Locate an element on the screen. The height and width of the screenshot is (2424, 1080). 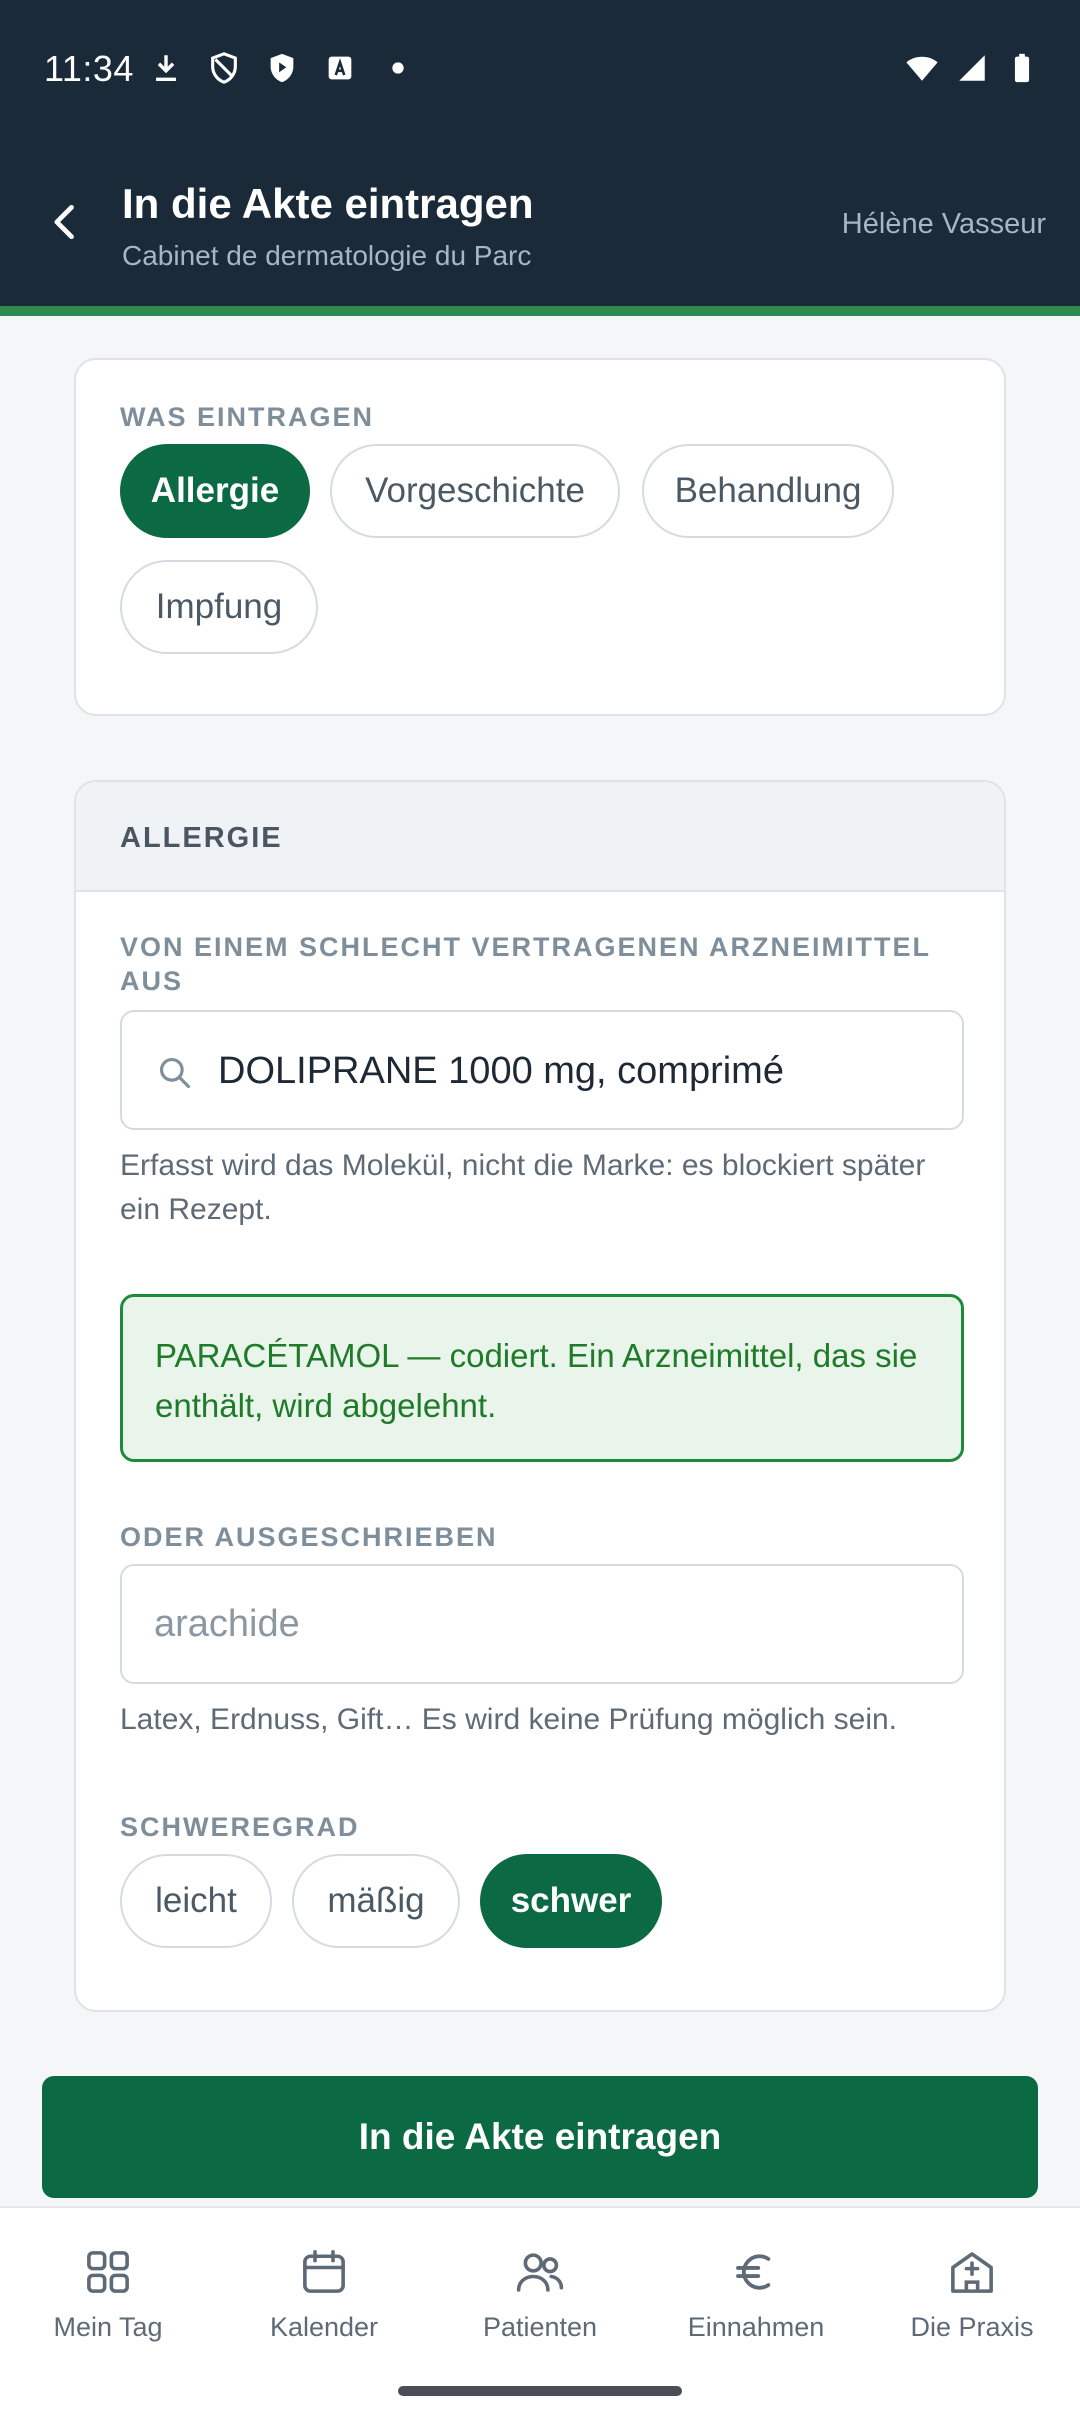
home-indicator is located at coordinates (540, 2391).